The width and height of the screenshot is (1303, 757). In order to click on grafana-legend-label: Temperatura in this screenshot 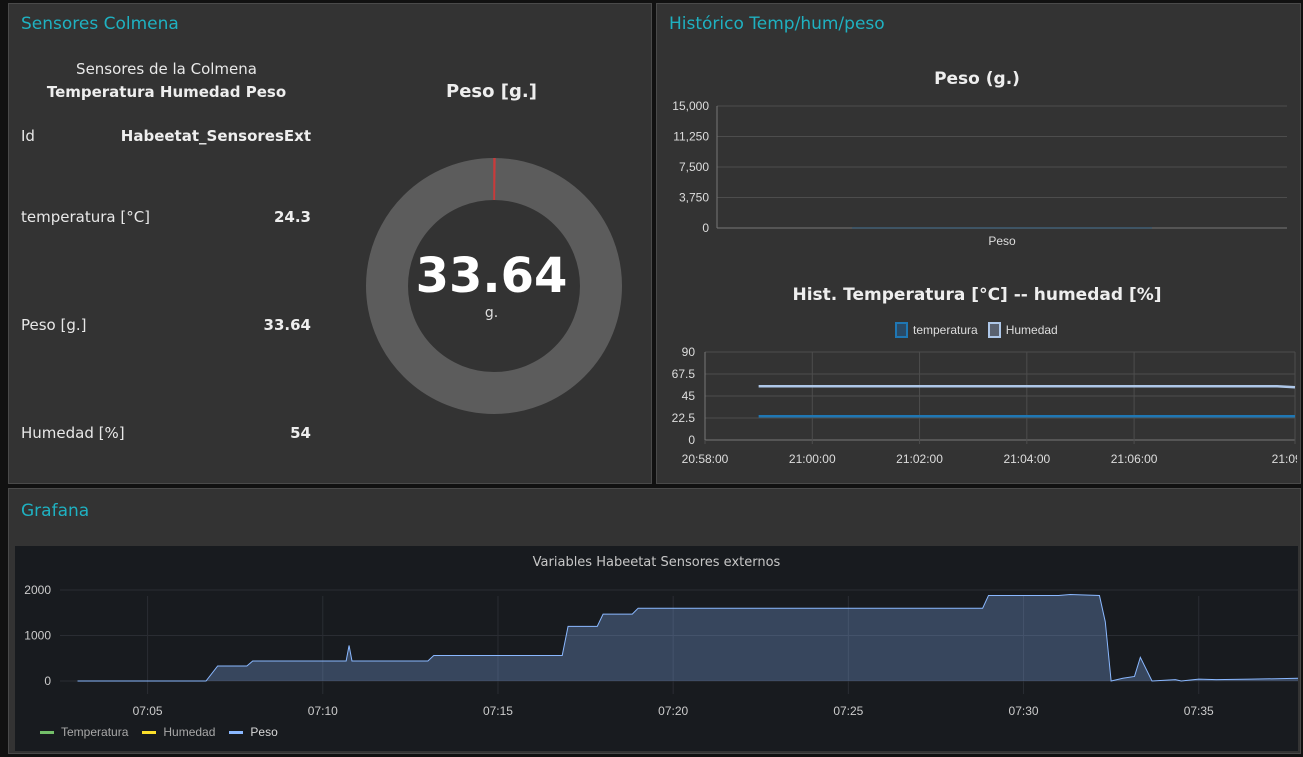, I will do `click(95, 732)`.